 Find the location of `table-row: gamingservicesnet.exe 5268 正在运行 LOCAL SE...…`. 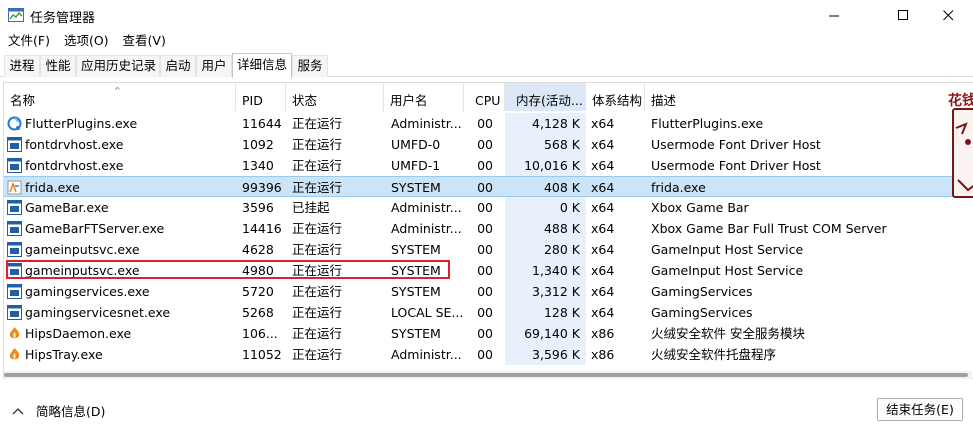

table-row: gamingservicesnet.exe 5268 正在运行 LOCAL SE...… is located at coordinates (488, 312).